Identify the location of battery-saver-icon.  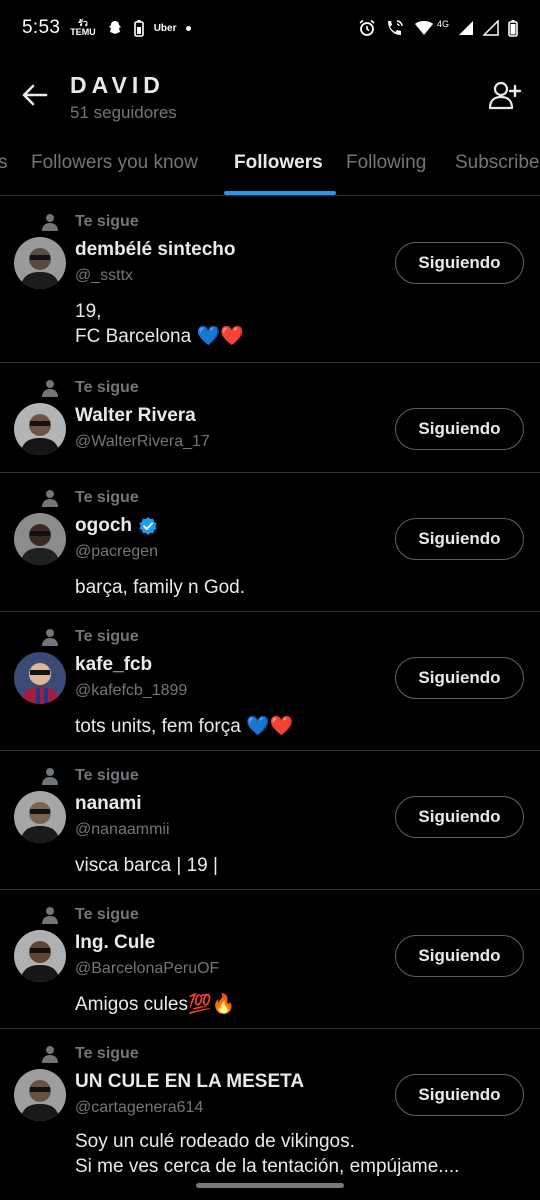
(138, 28).